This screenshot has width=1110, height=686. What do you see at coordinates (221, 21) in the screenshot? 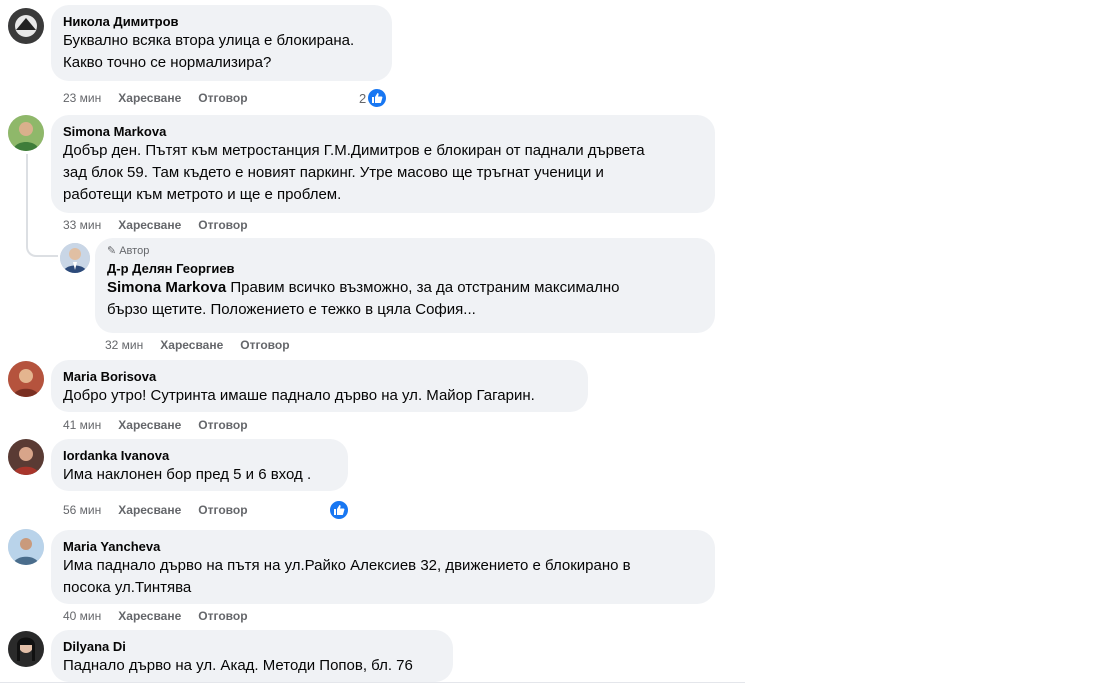
I see `commenter-name: Никола Димитров` at bounding box center [221, 21].